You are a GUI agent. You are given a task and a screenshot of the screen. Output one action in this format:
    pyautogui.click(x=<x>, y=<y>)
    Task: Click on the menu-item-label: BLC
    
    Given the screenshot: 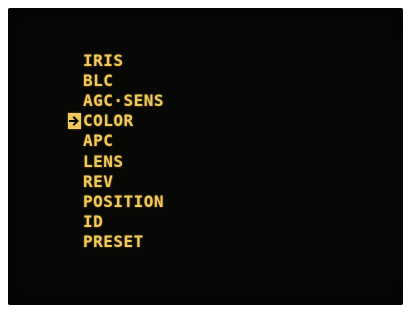 What is the action you would take?
    pyautogui.click(x=98, y=80)
    